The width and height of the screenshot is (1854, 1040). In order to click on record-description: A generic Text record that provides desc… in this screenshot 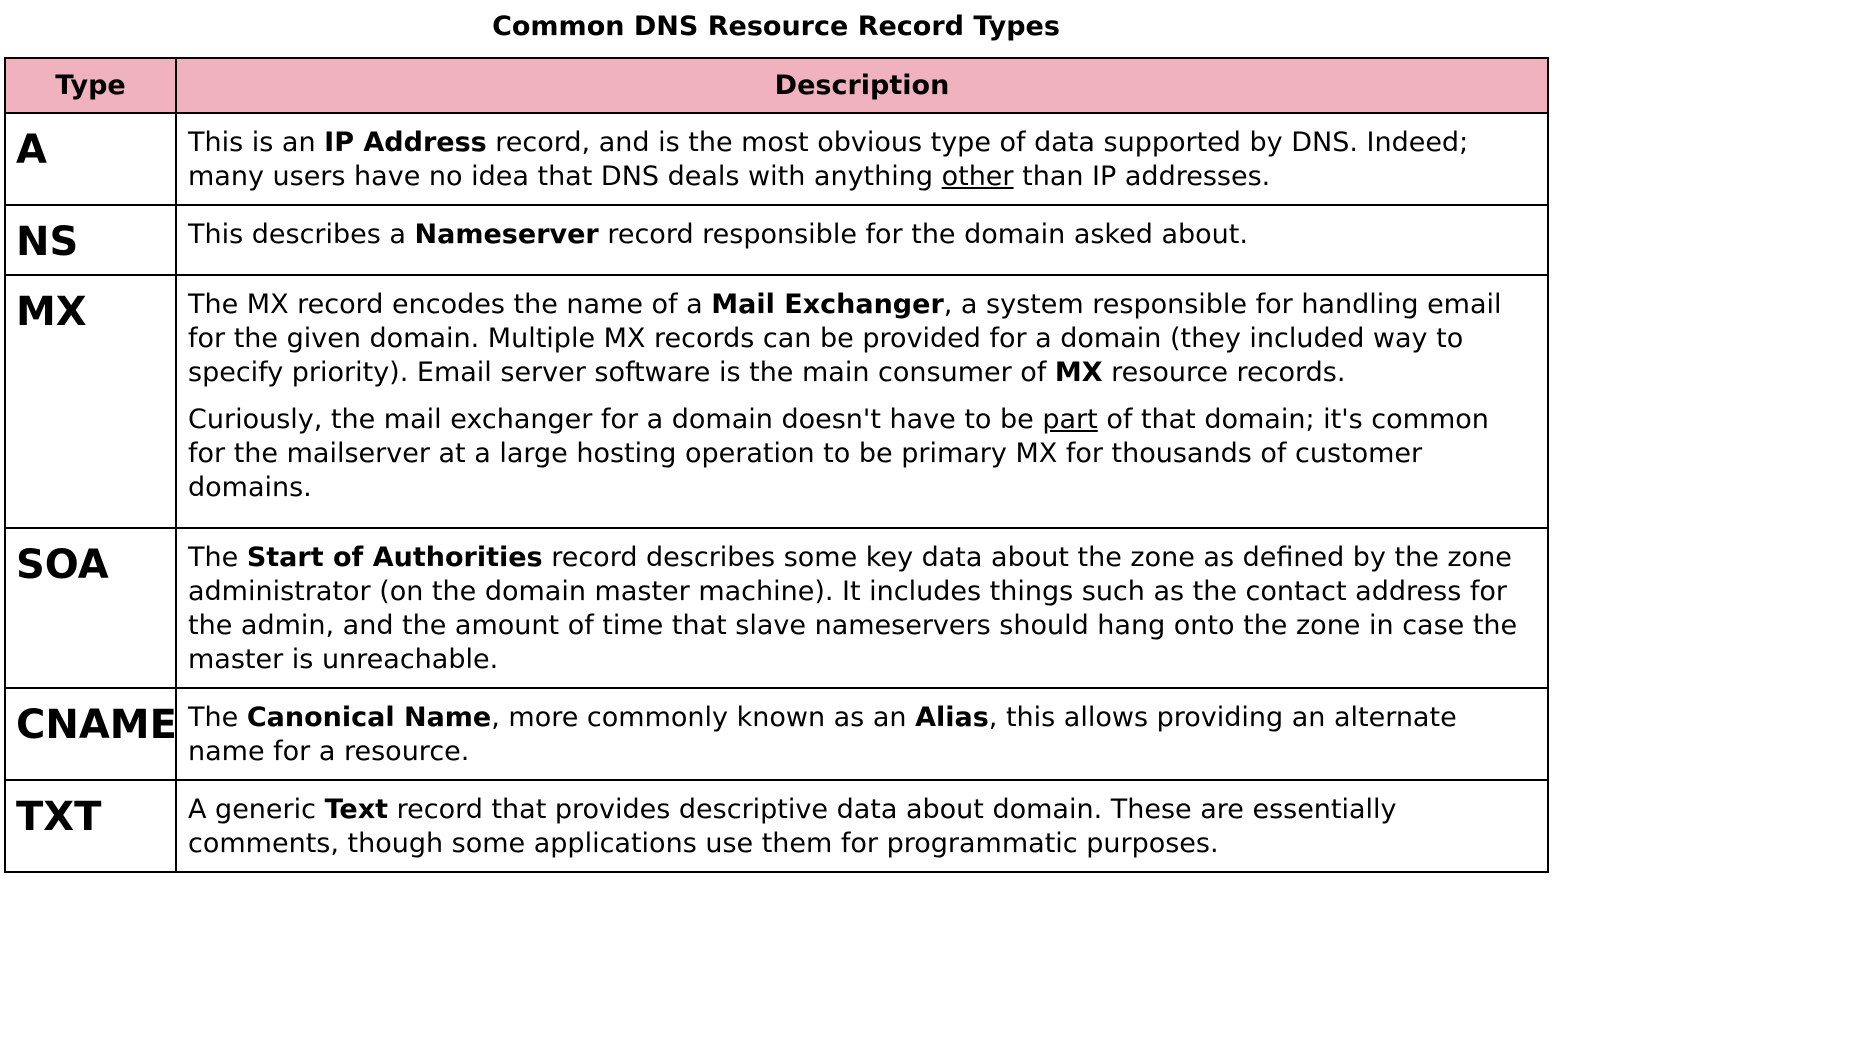, I will do `click(862, 826)`.